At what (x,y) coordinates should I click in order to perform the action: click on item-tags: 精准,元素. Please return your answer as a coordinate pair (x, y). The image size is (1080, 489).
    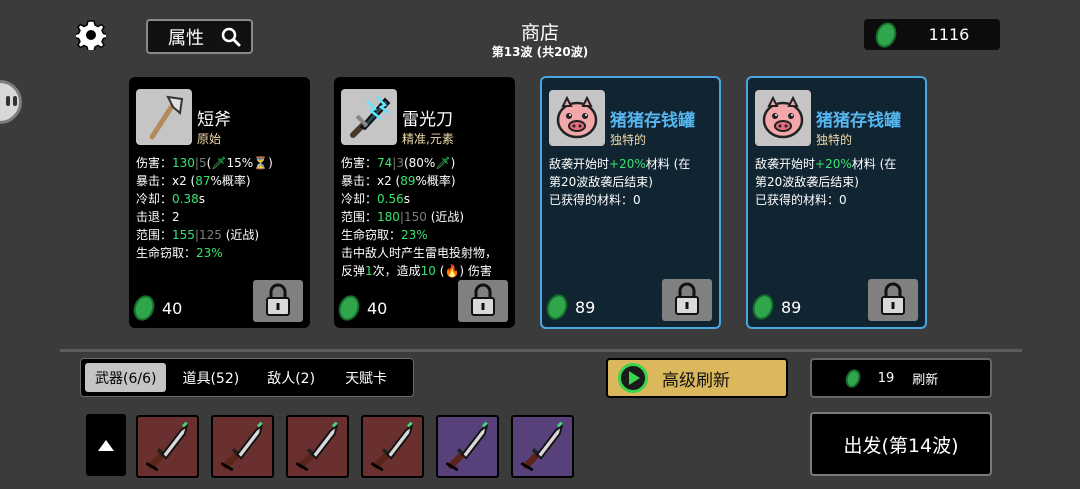
    Looking at the image, I should click on (428, 139).